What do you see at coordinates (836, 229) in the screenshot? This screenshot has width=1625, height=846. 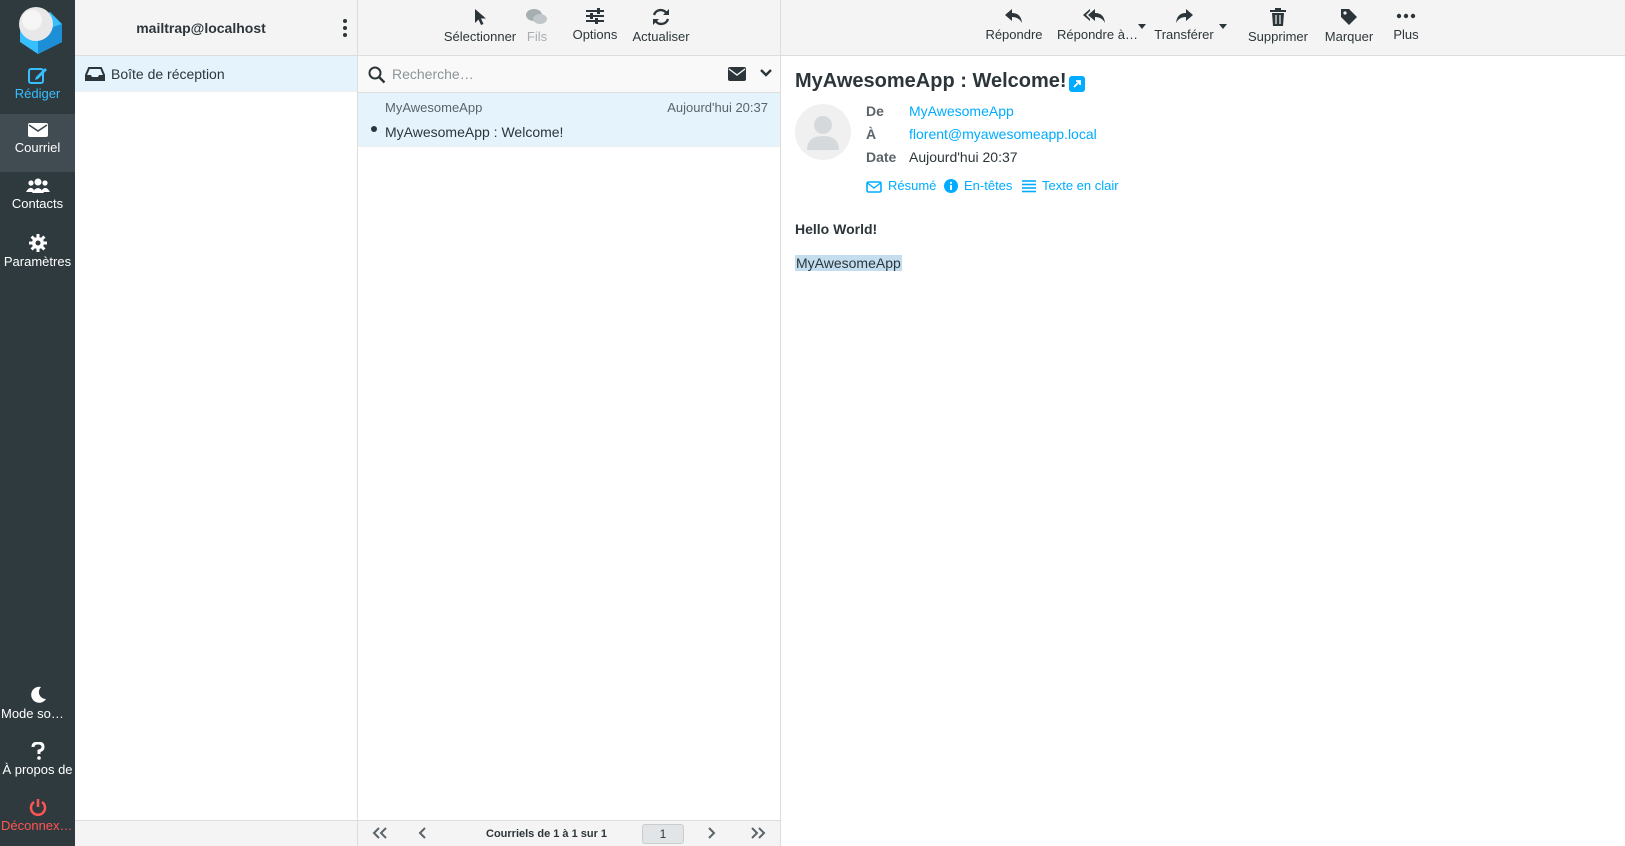 I see `message-body-greeting: Hello World!` at bounding box center [836, 229].